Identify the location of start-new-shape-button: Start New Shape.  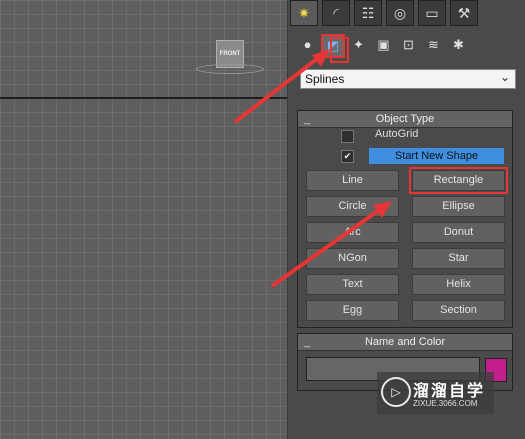
(436, 156).